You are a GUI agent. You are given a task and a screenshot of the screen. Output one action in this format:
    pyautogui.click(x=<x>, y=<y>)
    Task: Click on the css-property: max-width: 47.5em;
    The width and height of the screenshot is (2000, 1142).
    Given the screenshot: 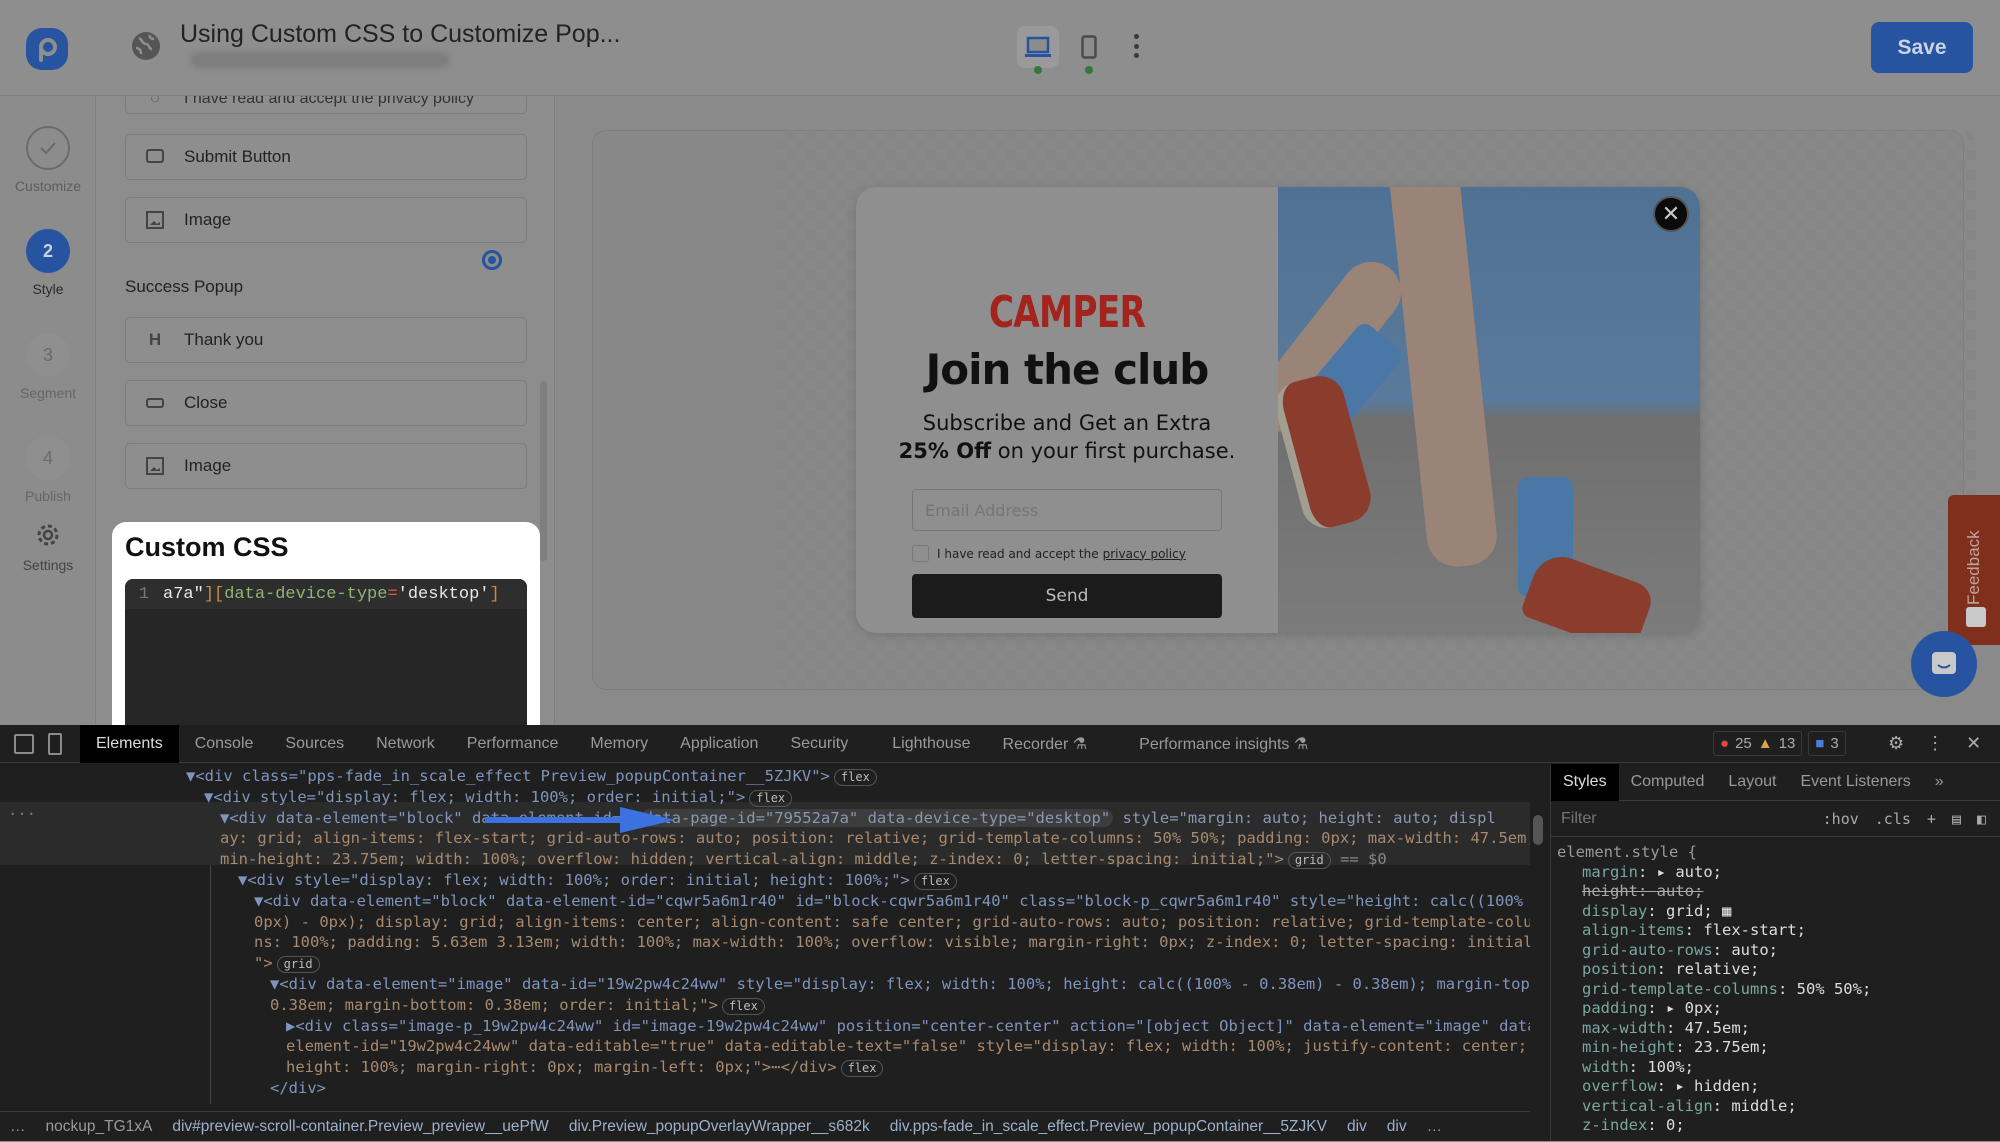 What is the action you would take?
    pyautogui.click(x=1775, y=1029)
    